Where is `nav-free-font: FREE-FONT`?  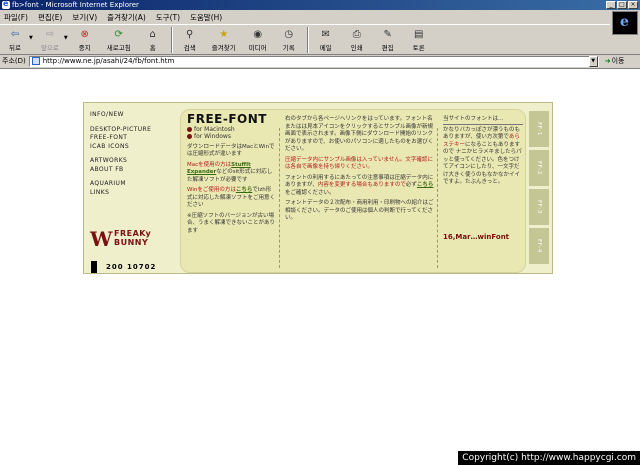
nav-free-font: FREE-FONT is located at coordinates (131, 137).